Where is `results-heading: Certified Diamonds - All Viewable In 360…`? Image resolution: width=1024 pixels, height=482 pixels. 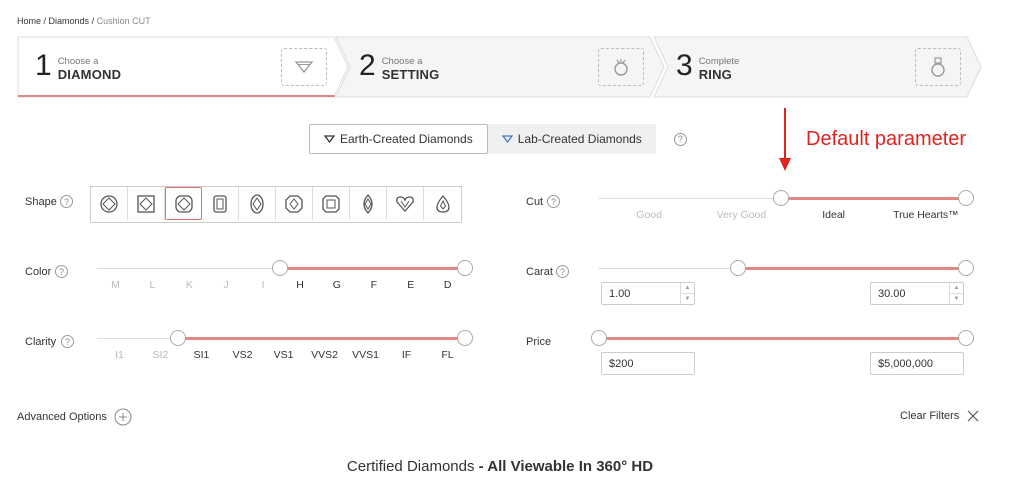
results-heading: Certified Diamonds - All Viewable In 360… is located at coordinates (500, 466).